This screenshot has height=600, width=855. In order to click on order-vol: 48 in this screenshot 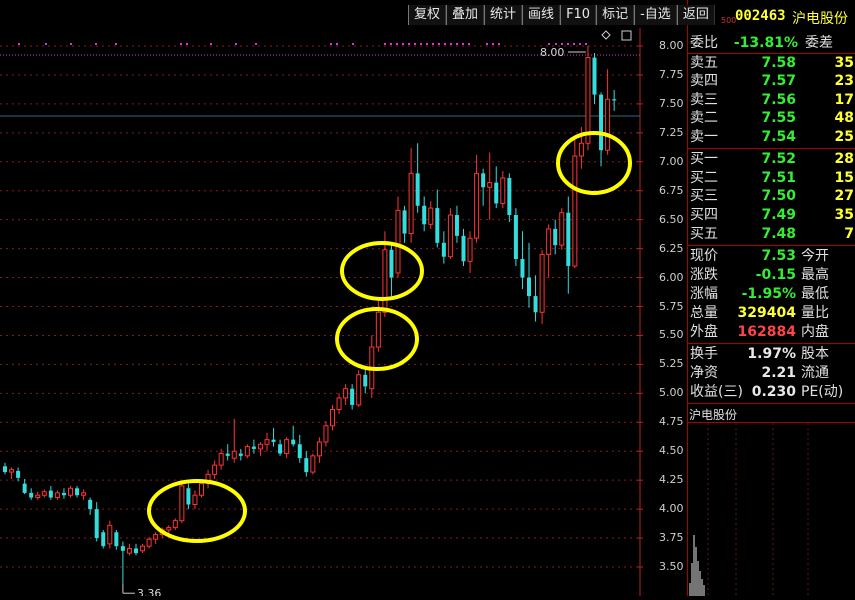, I will do `click(844, 118)`.